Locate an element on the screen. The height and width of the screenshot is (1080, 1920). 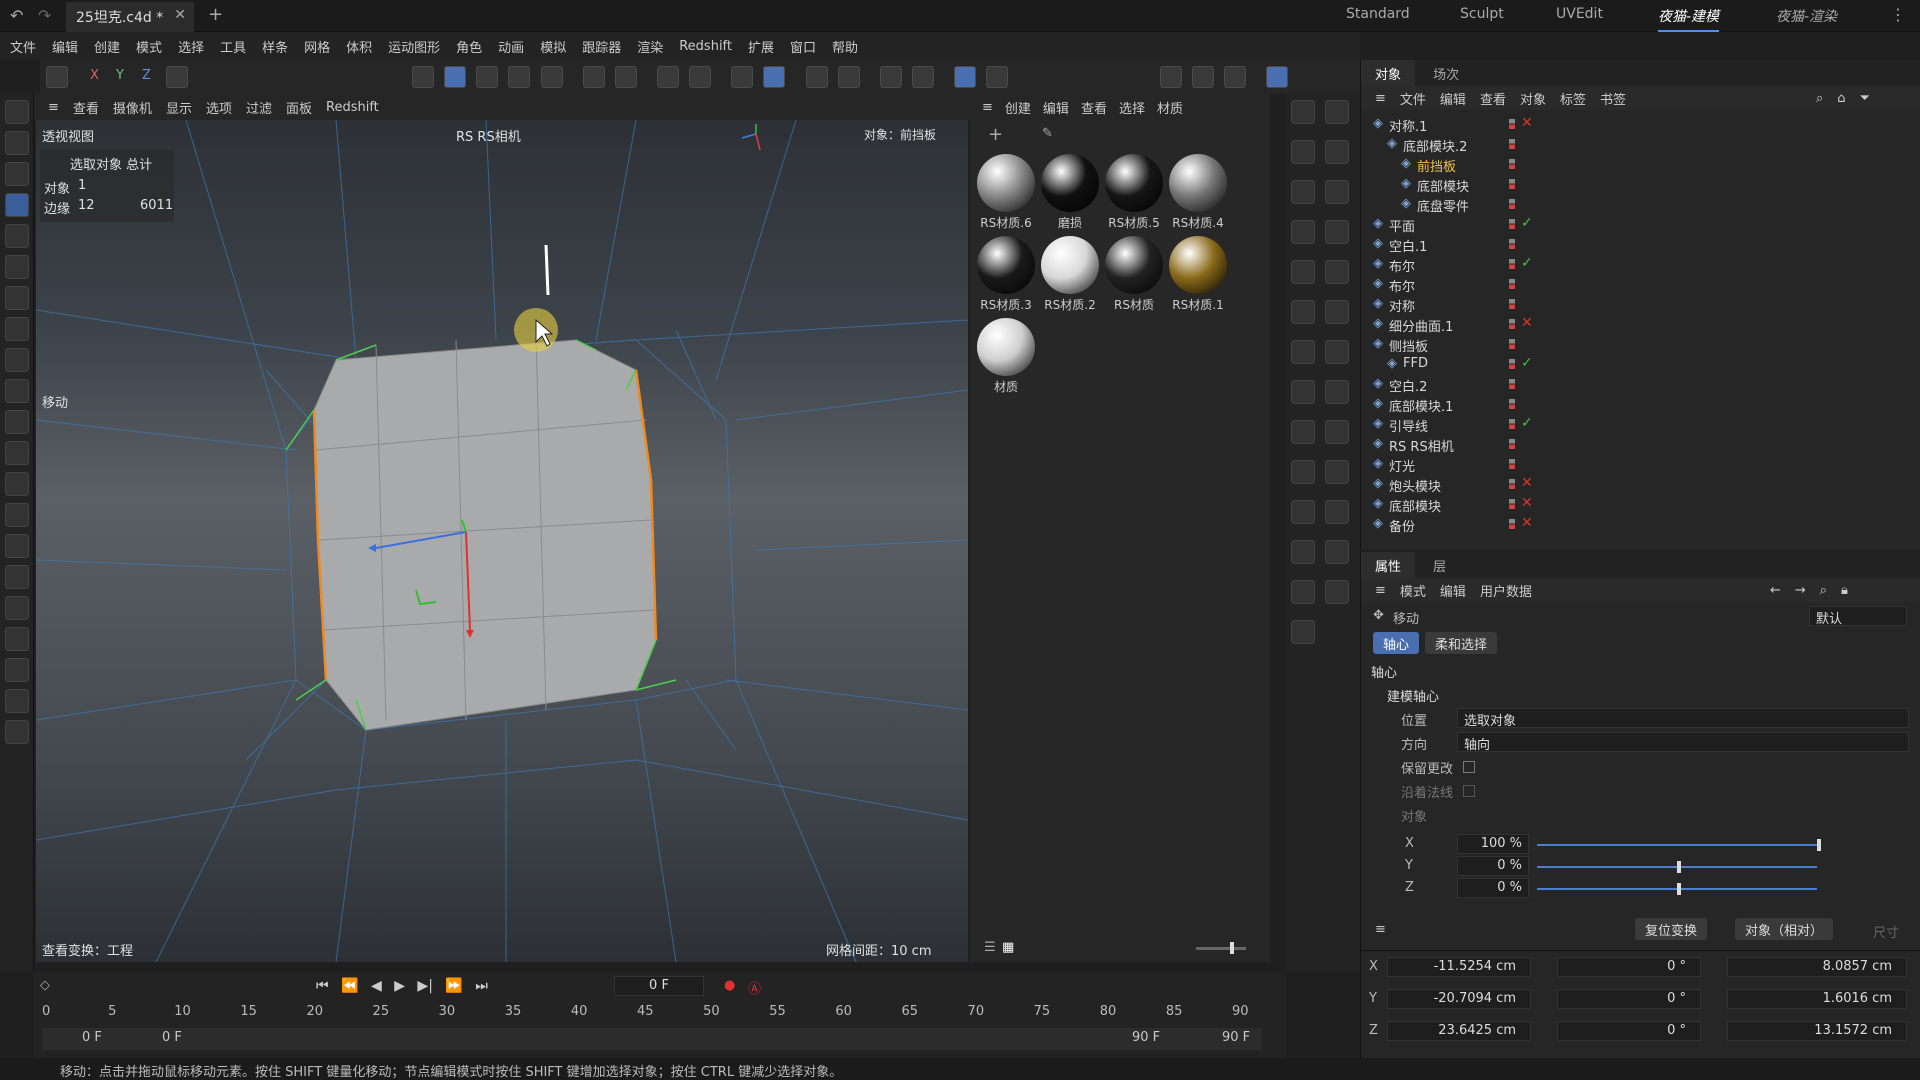
bridge-icon is located at coordinates (17, 453).